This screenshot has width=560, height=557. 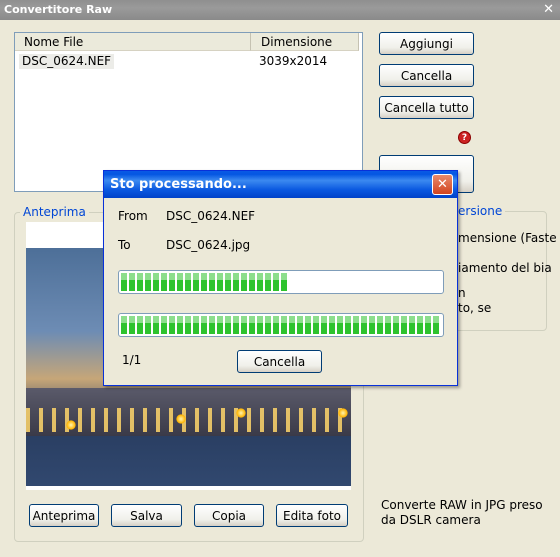 What do you see at coordinates (58, 9) in the screenshot?
I see `window-title: Convertitore Raw` at bounding box center [58, 9].